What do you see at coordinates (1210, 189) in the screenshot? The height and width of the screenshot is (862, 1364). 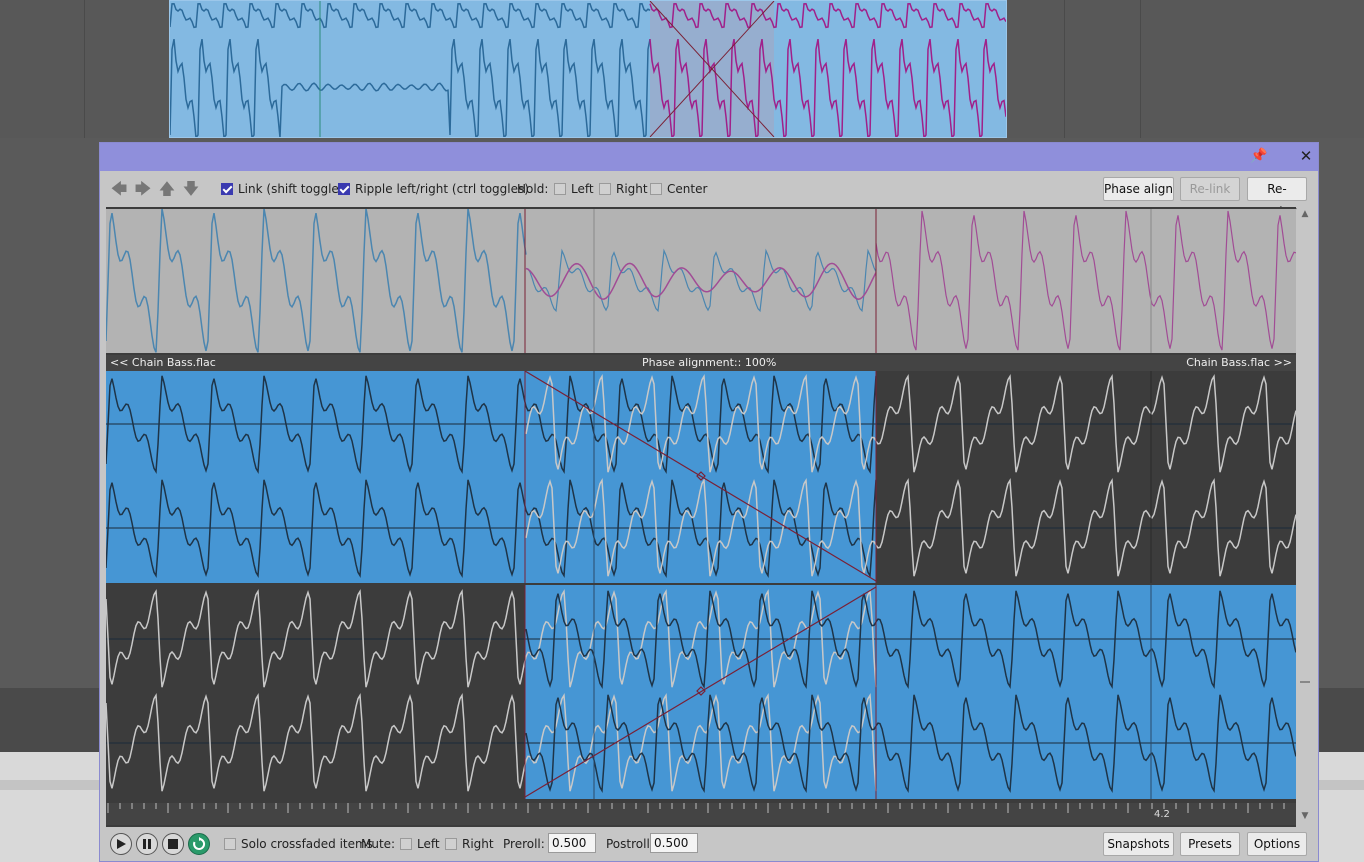 I see `relink-button: Re-link` at bounding box center [1210, 189].